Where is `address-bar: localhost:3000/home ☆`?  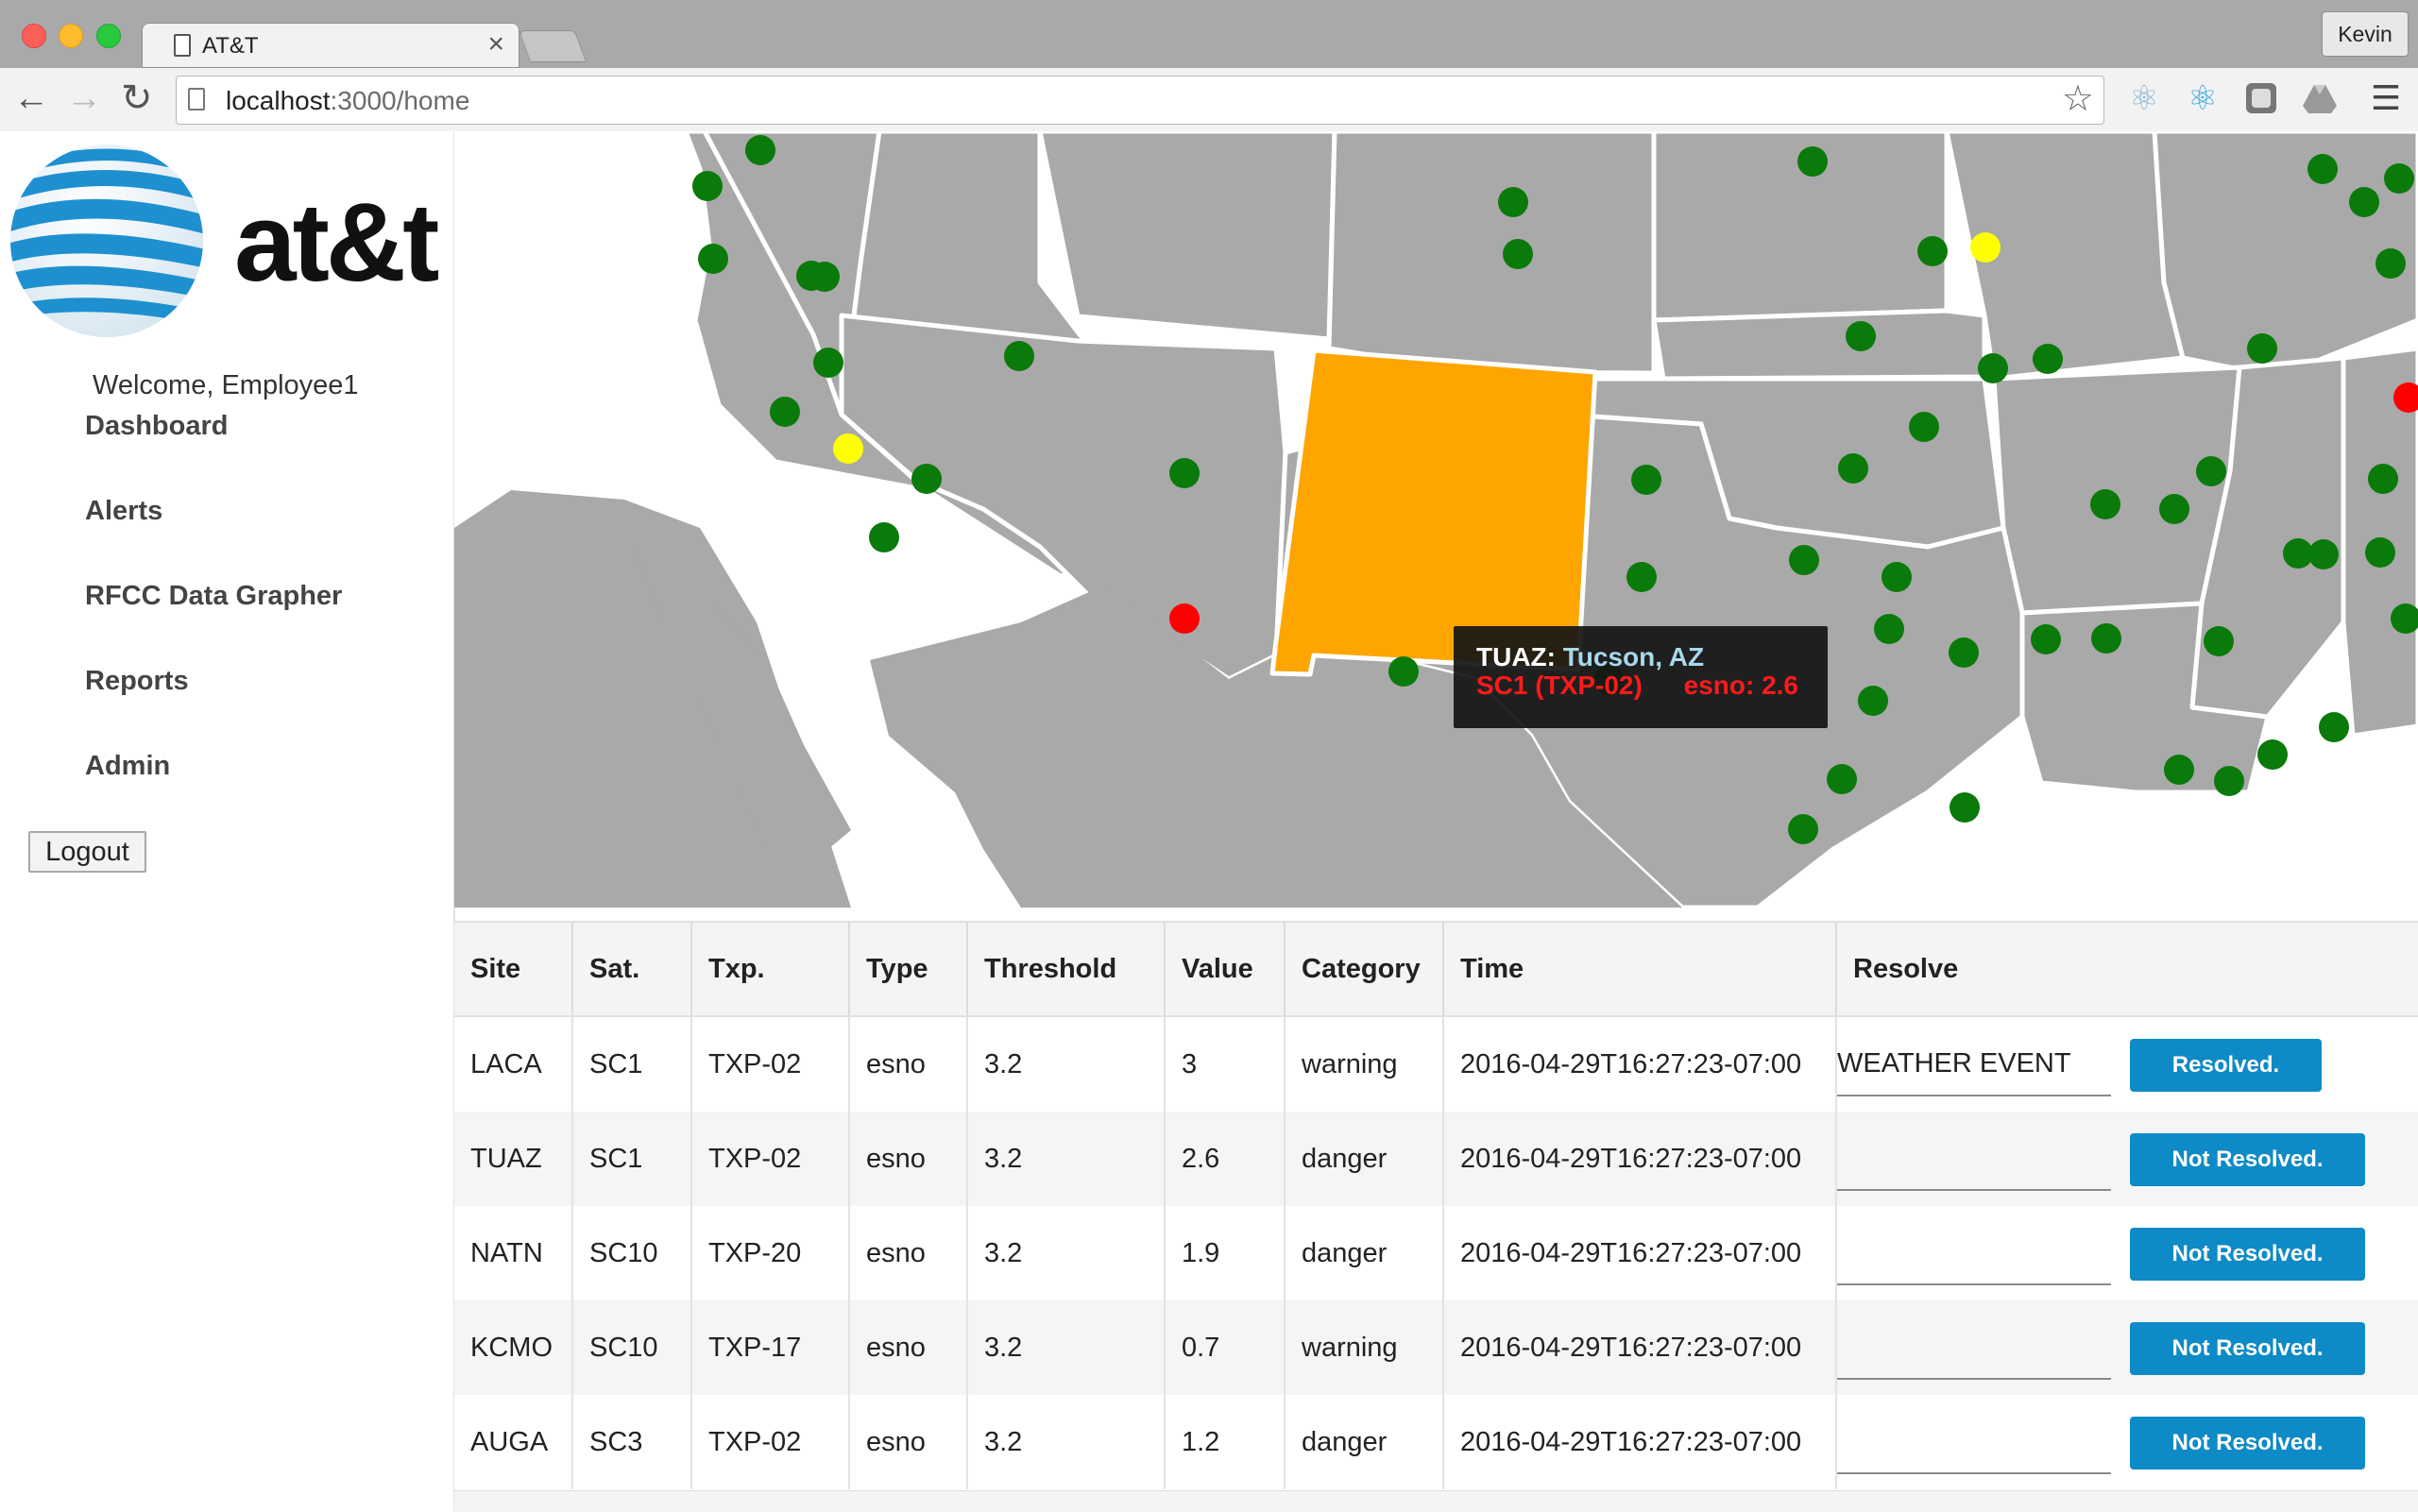 address-bar: localhost:3000/home ☆ is located at coordinates (1140, 100).